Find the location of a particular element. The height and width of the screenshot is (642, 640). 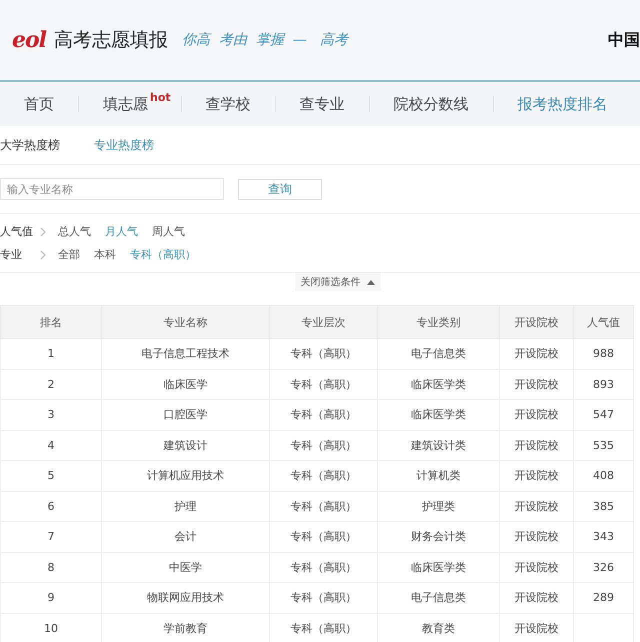

header-text: 中国 is located at coordinates (624, 40).